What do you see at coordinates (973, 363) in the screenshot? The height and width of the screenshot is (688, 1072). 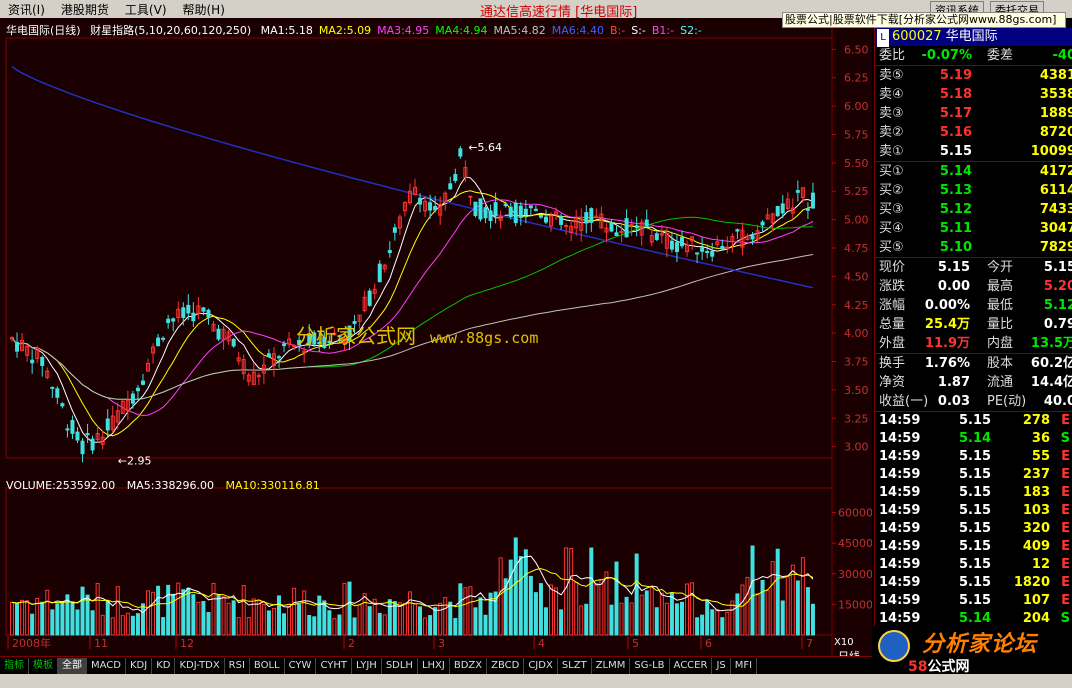 I see `stat-row: 换手 1.76% 股本 60.2亿` at bounding box center [973, 363].